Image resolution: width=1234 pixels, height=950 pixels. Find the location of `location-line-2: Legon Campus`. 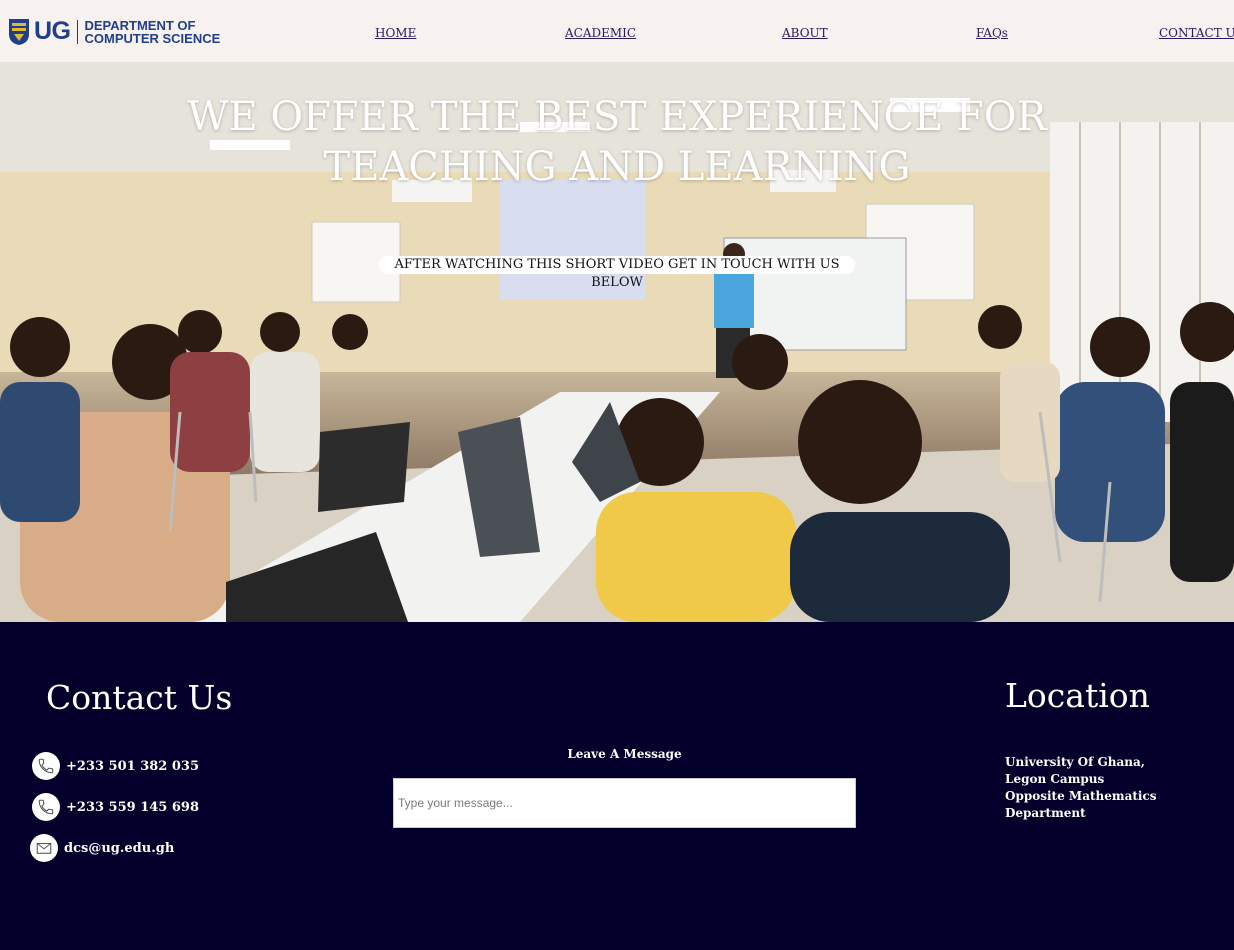

location-line-2: Legon Campus is located at coordinates (1055, 779).